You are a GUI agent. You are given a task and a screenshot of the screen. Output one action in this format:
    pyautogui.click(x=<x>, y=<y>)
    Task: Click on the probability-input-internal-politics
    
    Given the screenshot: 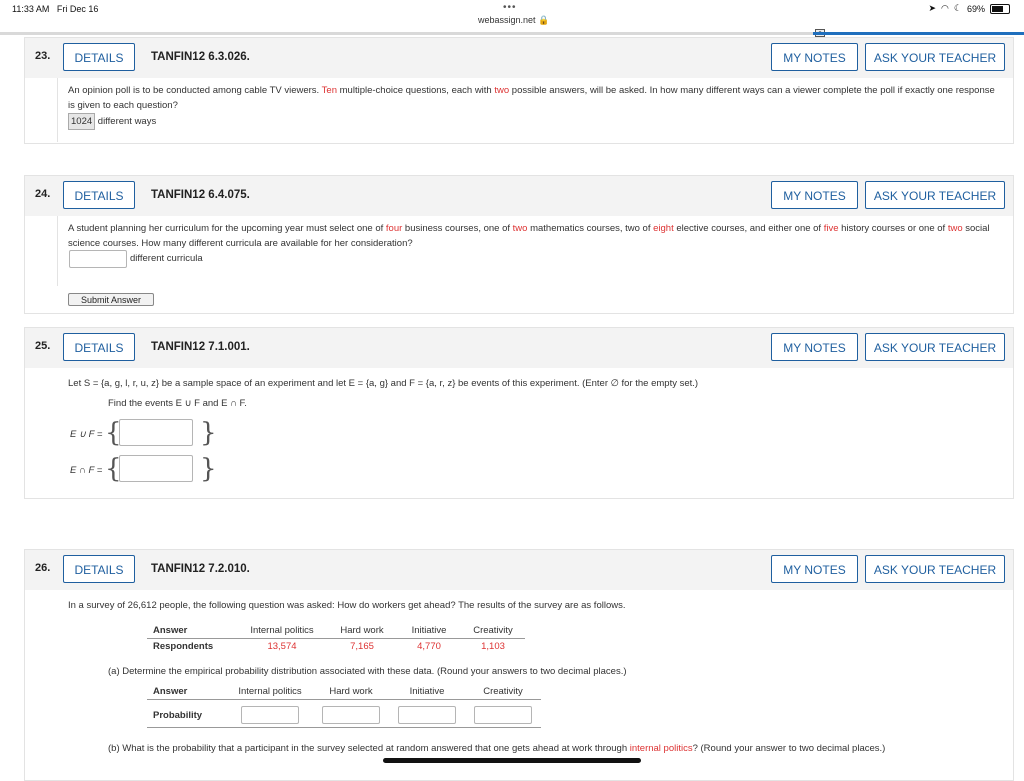 What is the action you would take?
    pyautogui.click(x=270, y=715)
    